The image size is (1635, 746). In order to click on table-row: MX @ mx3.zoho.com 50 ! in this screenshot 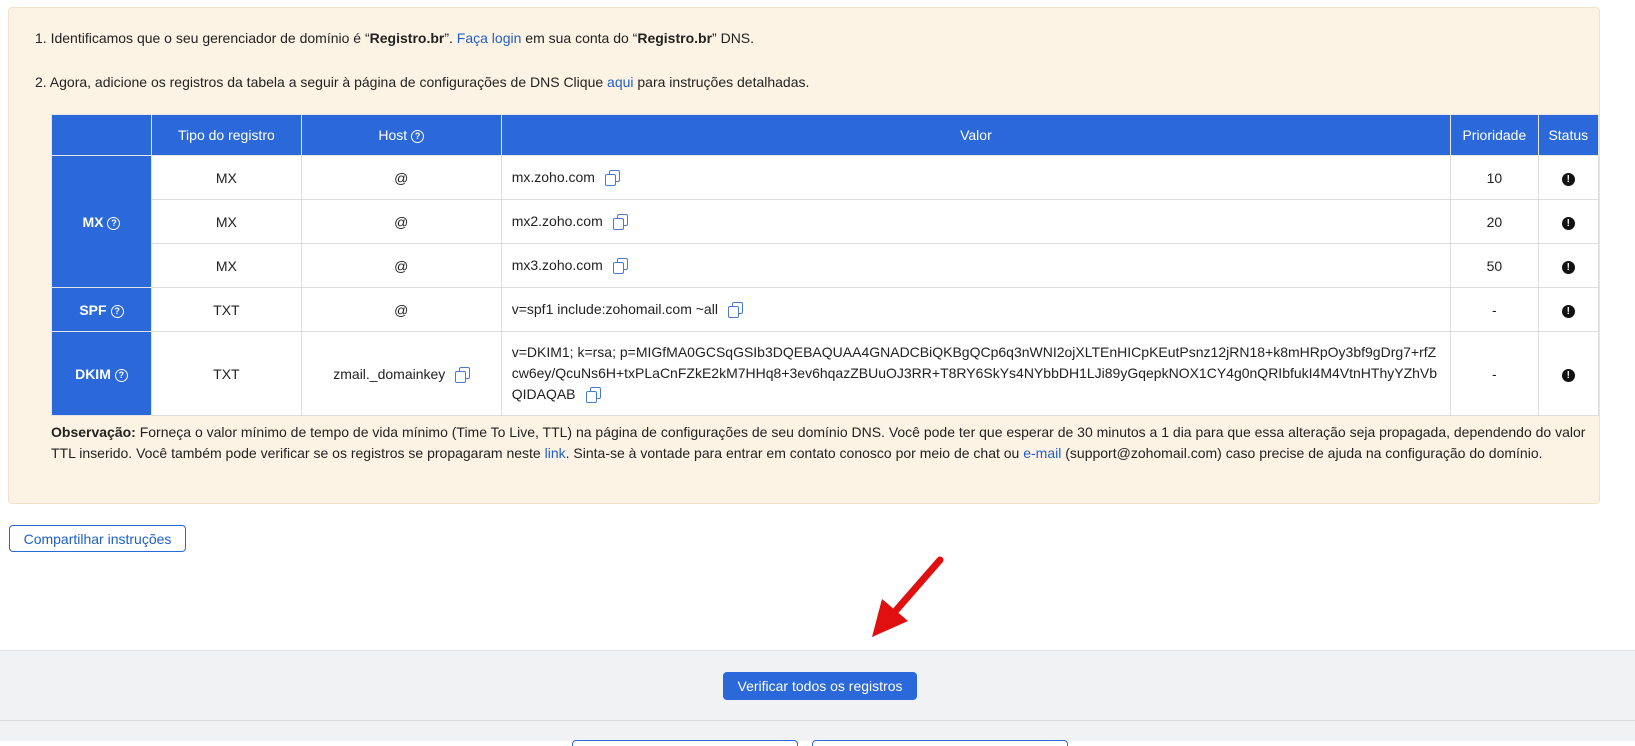, I will do `click(826, 265)`.